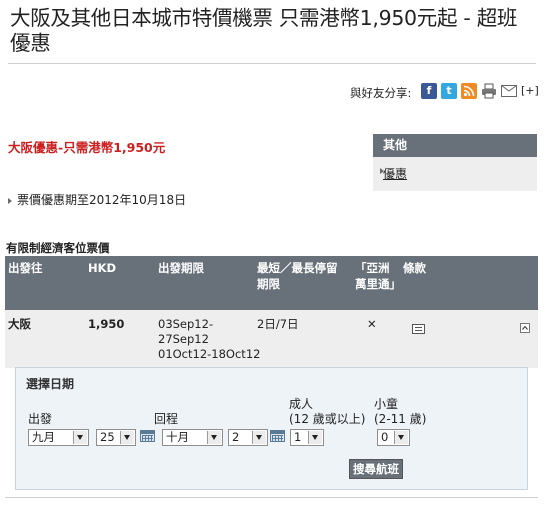 This screenshot has width=547, height=515. What do you see at coordinates (489, 90) in the screenshot?
I see `print-icon` at bounding box center [489, 90].